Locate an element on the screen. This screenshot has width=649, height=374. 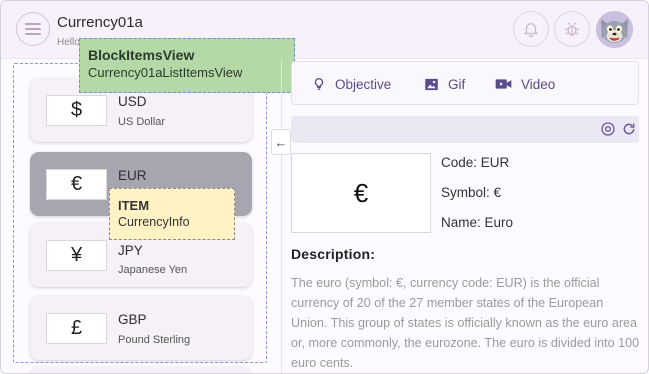
detail-name: Name: Euro is located at coordinates (477, 222).